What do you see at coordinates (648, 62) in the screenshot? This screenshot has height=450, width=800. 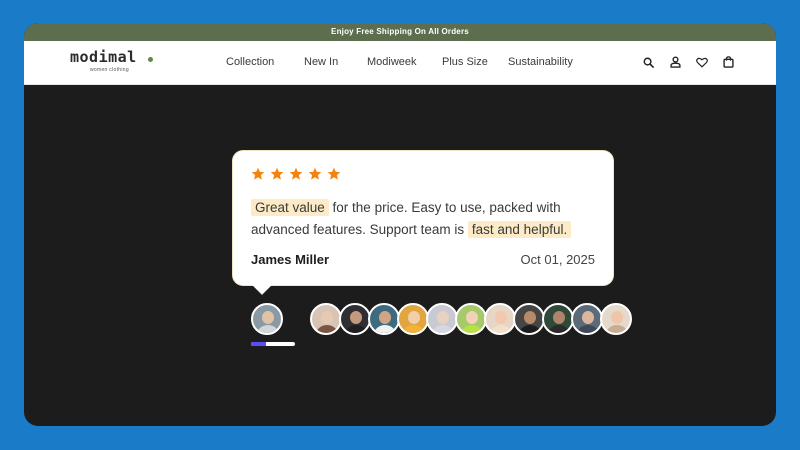 I see `search-icon` at bounding box center [648, 62].